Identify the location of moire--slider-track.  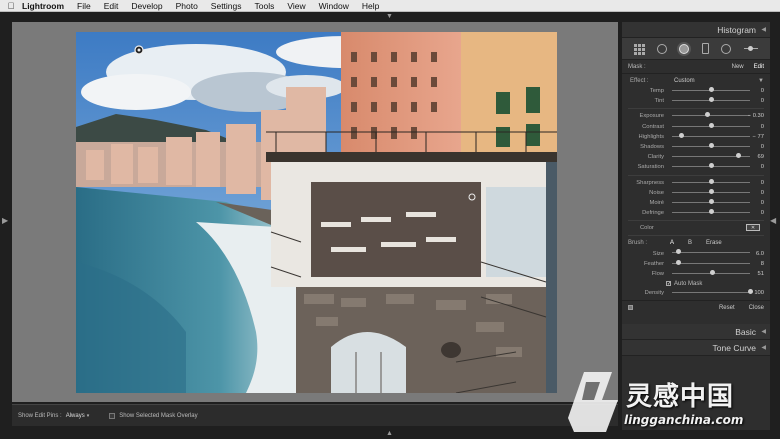
(711, 201).